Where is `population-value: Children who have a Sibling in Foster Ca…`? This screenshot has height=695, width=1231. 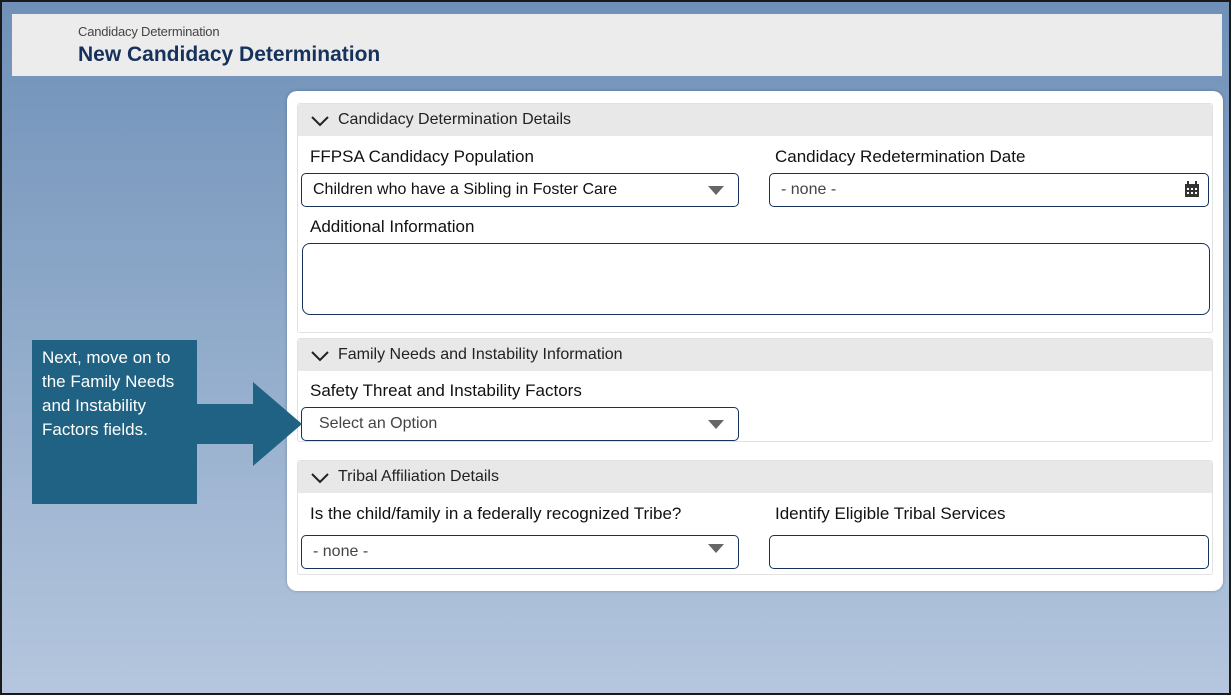 population-value: Children who have a Sibling in Foster Ca… is located at coordinates (465, 189).